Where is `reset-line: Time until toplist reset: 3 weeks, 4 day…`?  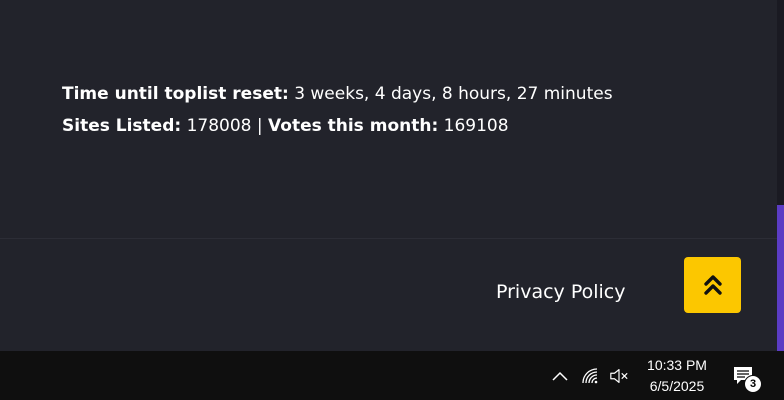
reset-line: Time until toplist reset: 3 weeks, 4 day… is located at coordinates (337, 94).